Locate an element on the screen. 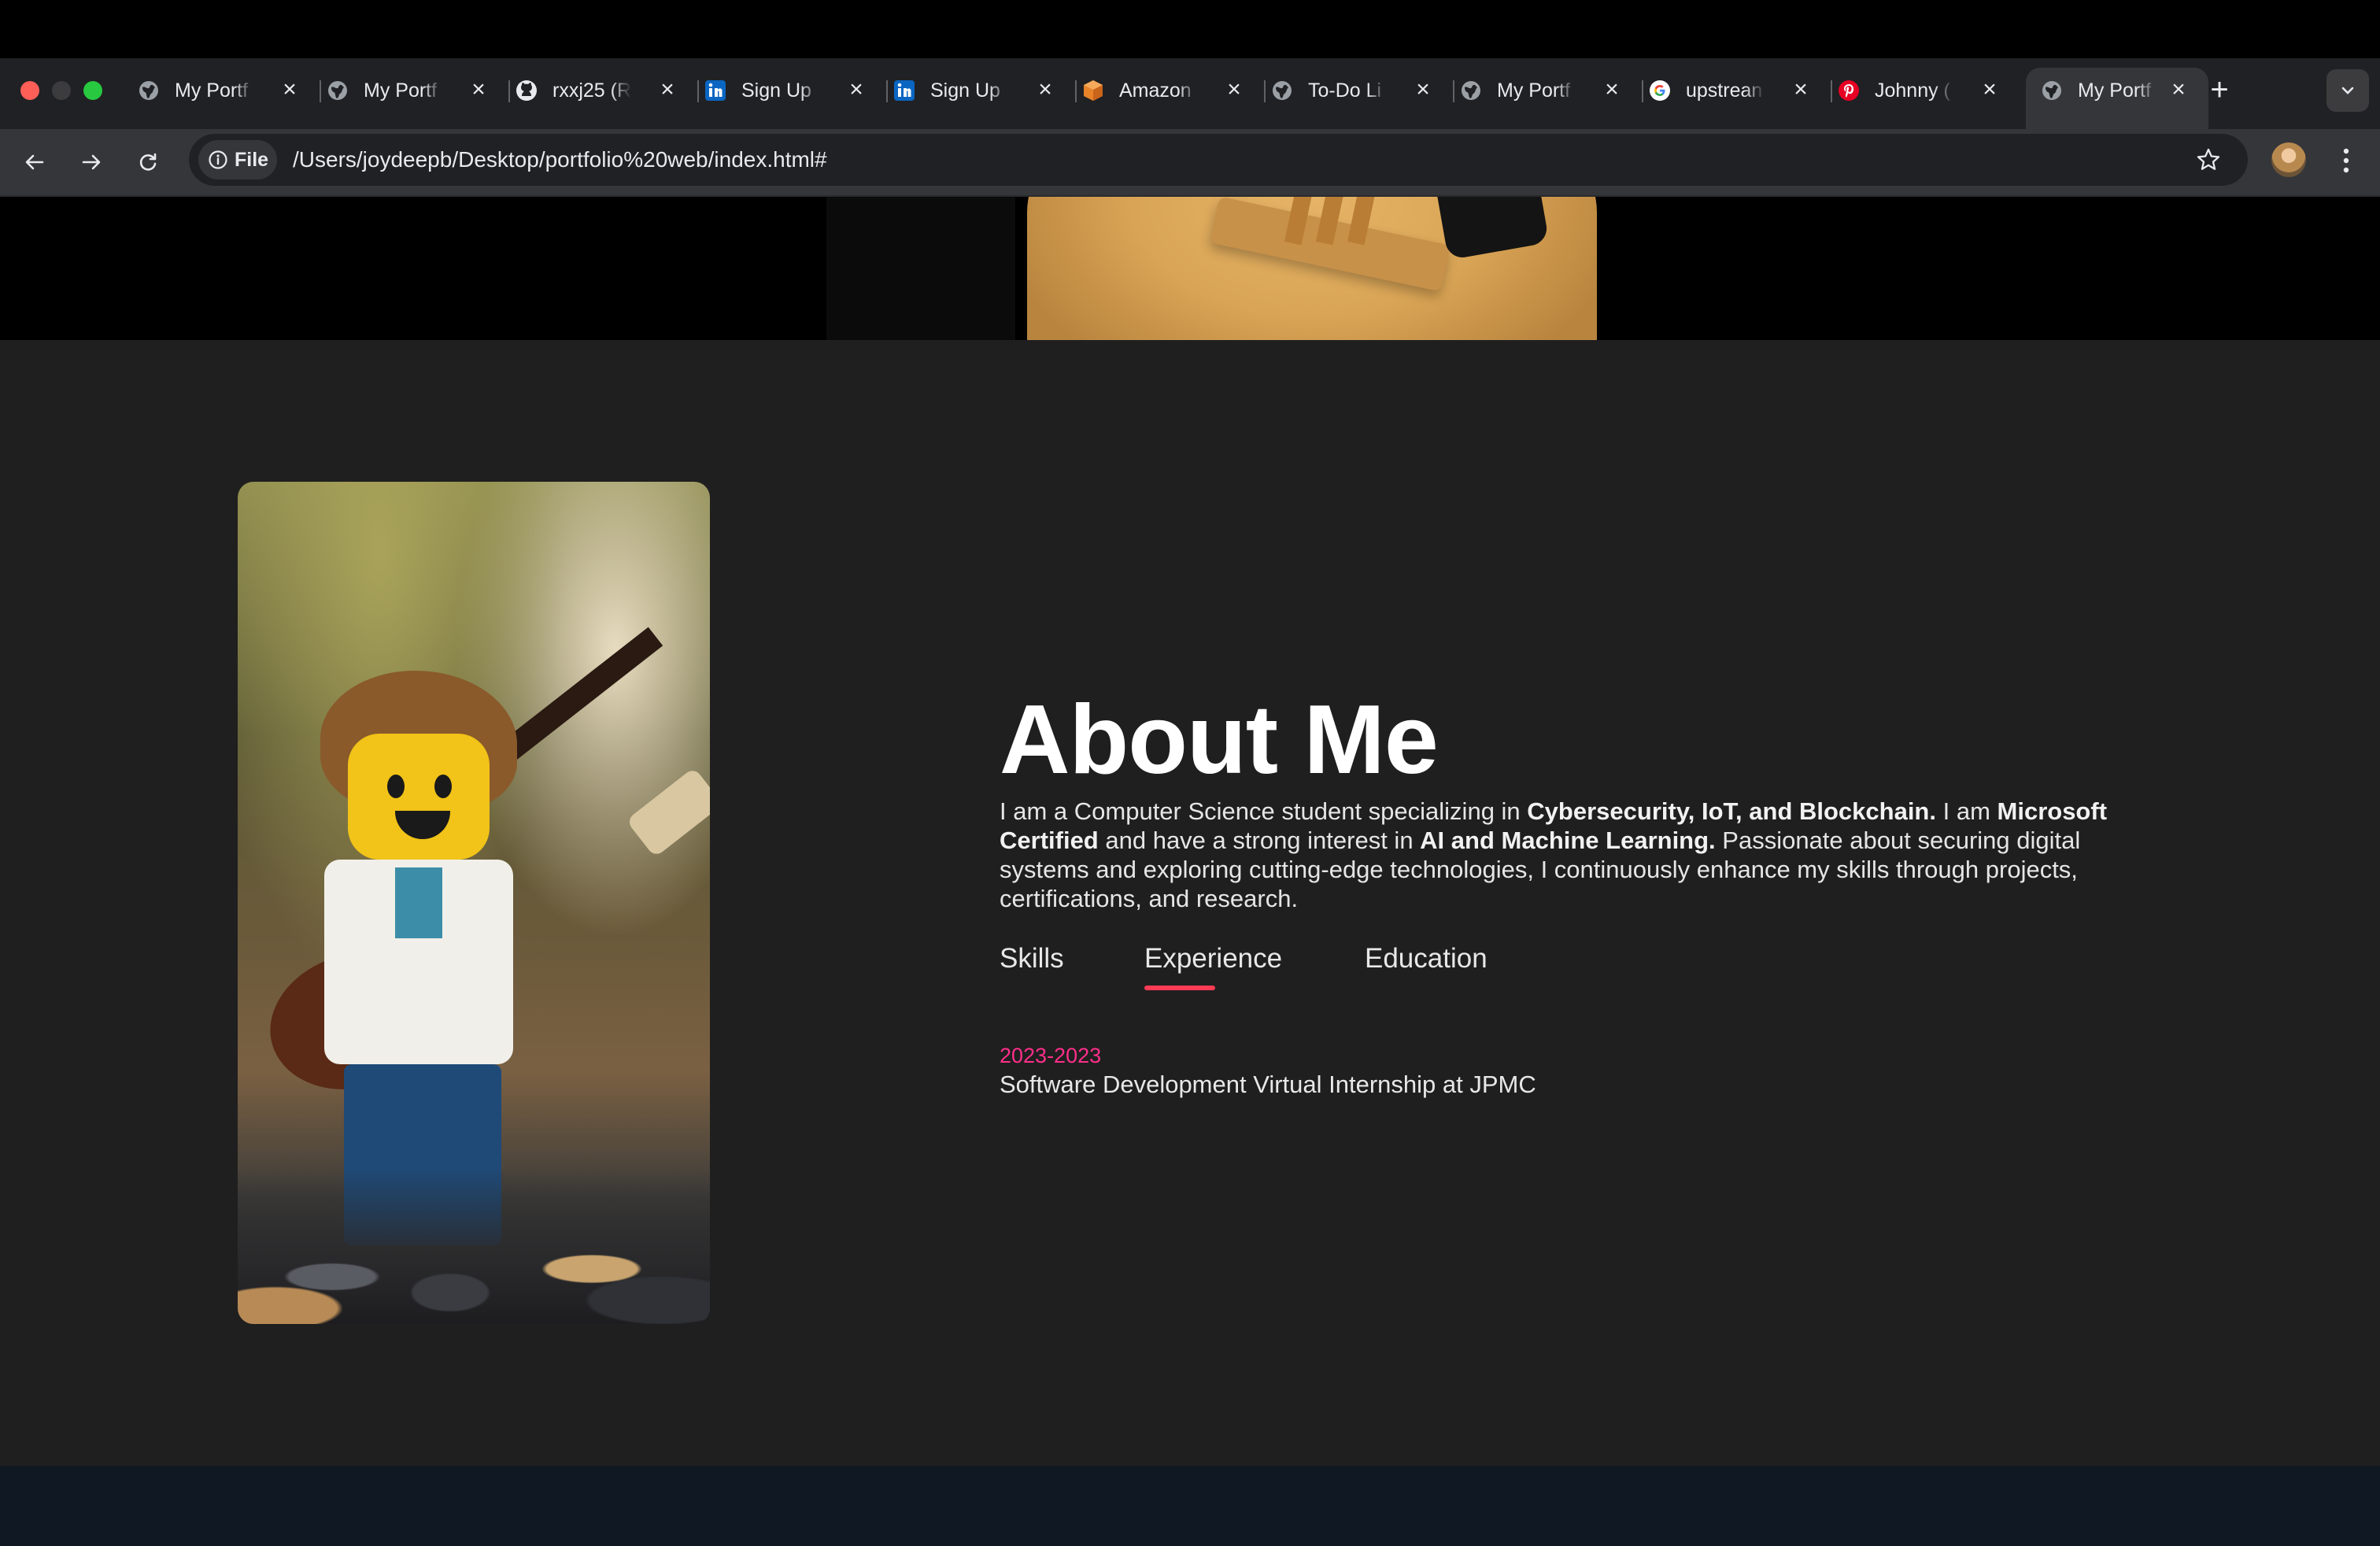 The height and width of the screenshot is (1546, 2380). experience-year: 2023-2023 is located at coordinates (1051, 1055).